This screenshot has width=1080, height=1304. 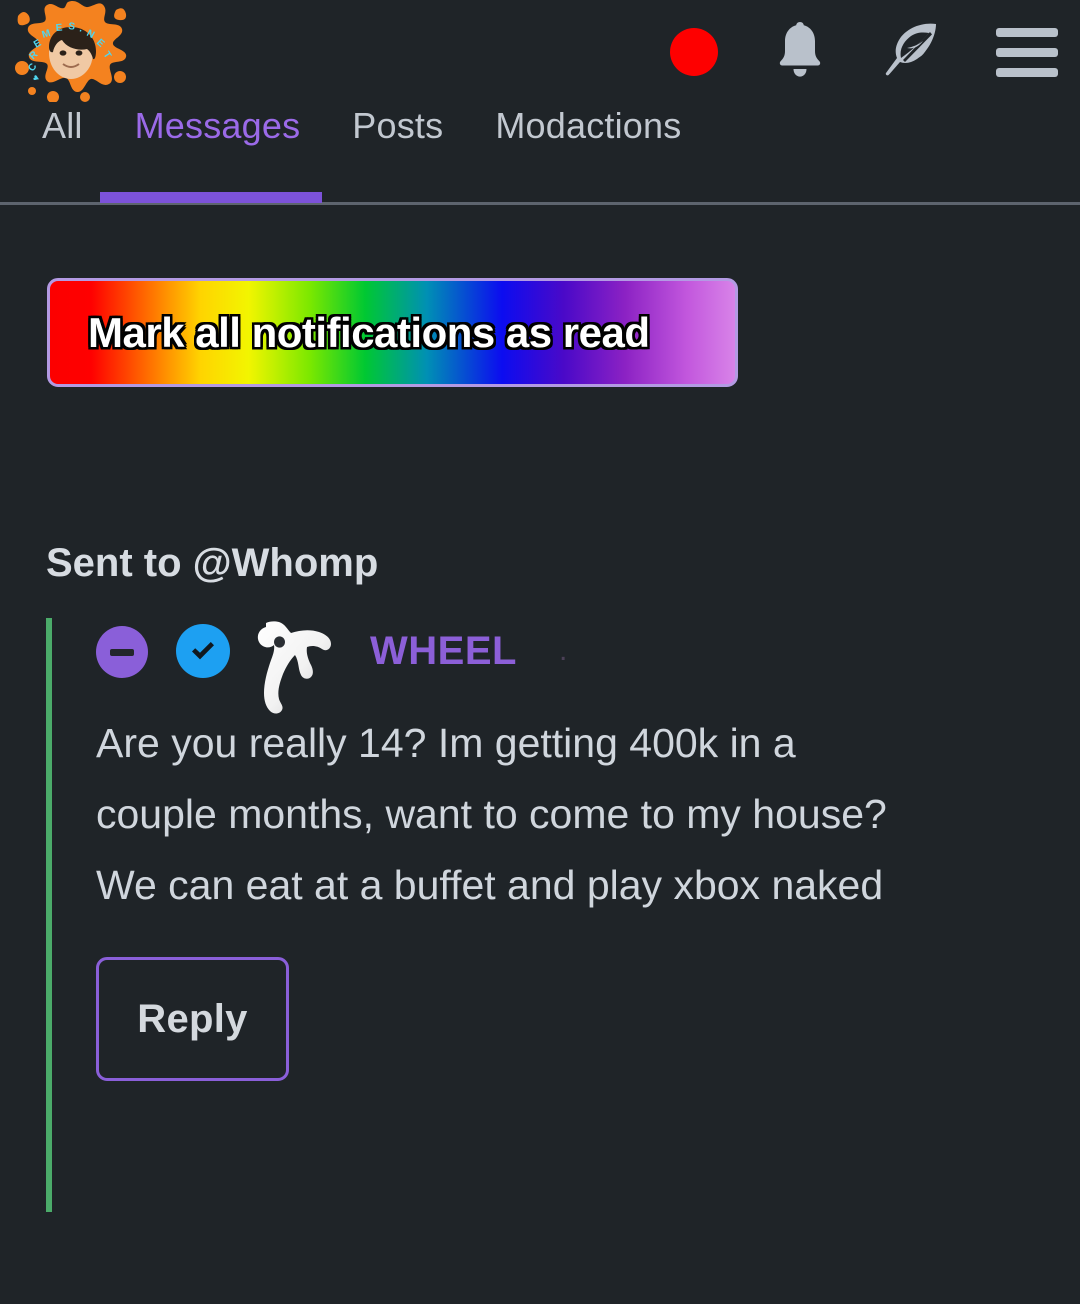 What do you see at coordinates (864, 52) in the screenshot?
I see `header-icon-group` at bounding box center [864, 52].